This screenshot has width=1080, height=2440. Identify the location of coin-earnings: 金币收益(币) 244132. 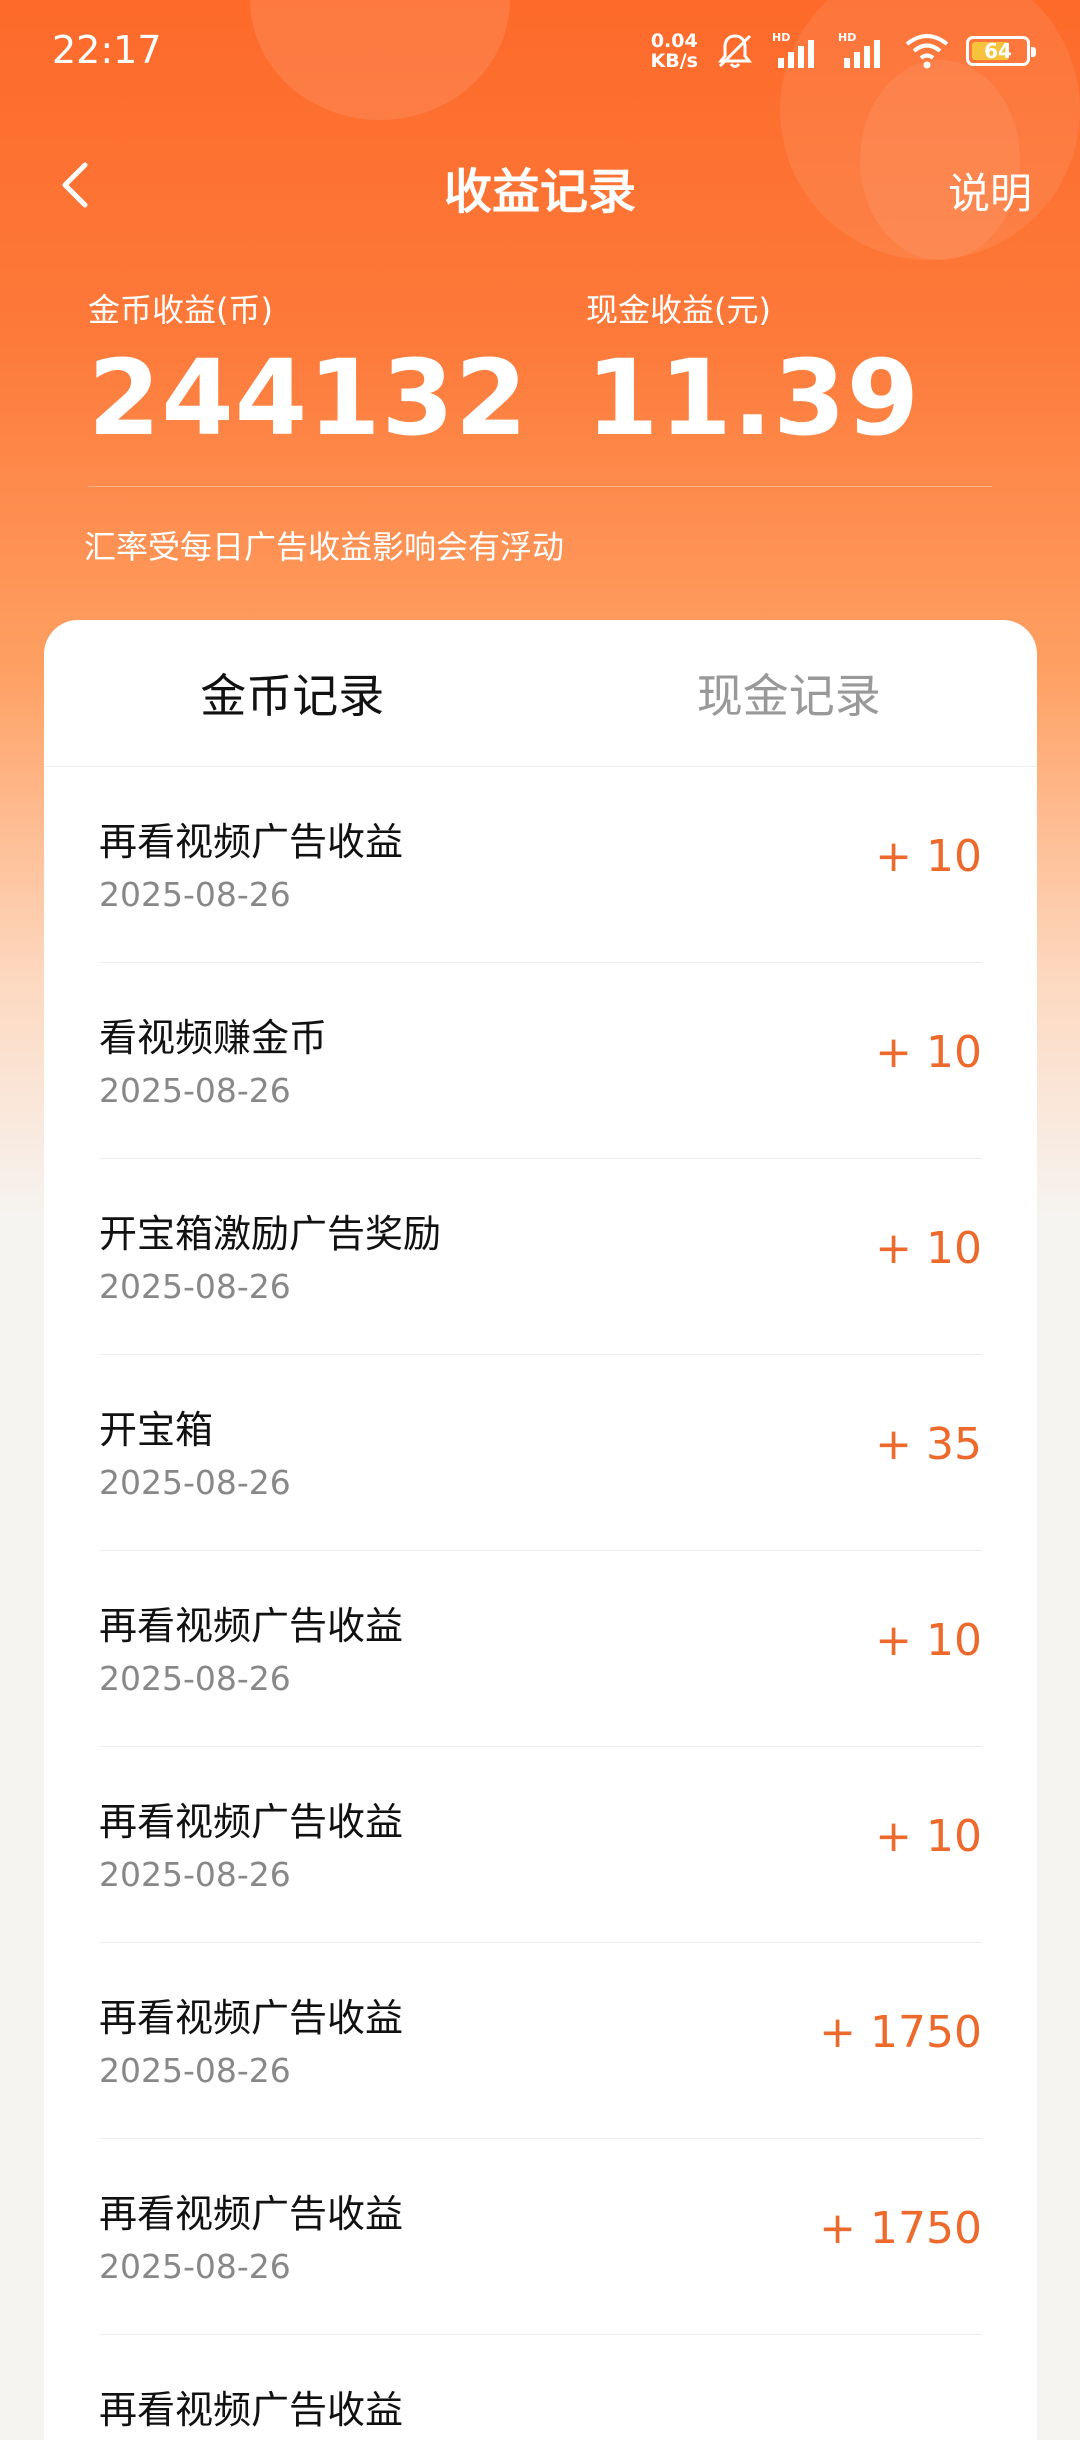
(308, 369).